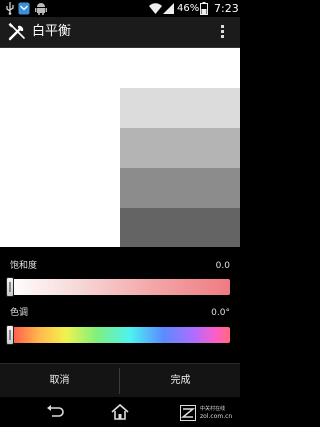 The width and height of the screenshot is (320, 427). What do you see at coordinates (10, 287) in the screenshot?
I see `saturation-slider-thumb` at bounding box center [10, 287].